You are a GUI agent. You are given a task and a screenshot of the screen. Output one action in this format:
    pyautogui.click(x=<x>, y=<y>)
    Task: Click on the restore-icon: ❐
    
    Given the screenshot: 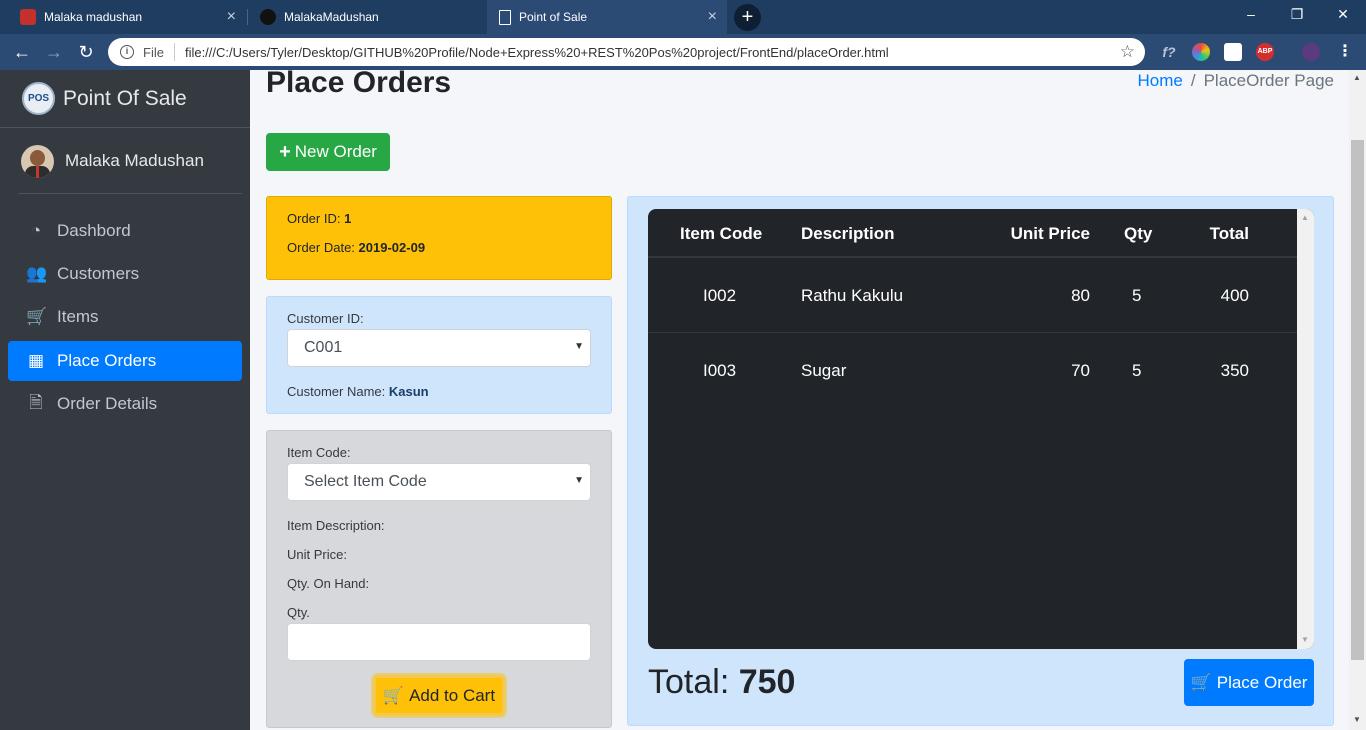 What is the action you would take?
    pyautogui.click(x=1297, y=14)
    